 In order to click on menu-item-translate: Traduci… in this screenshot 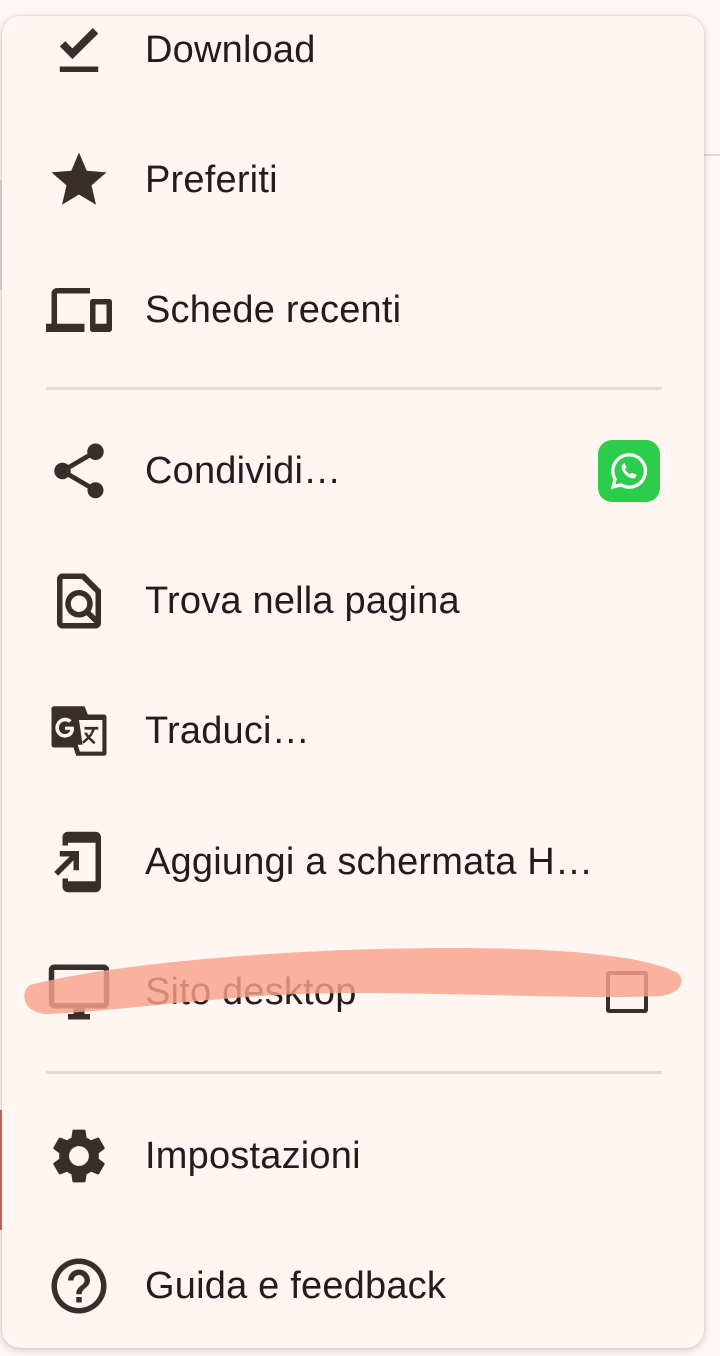, I will do `click(353, 731)`.